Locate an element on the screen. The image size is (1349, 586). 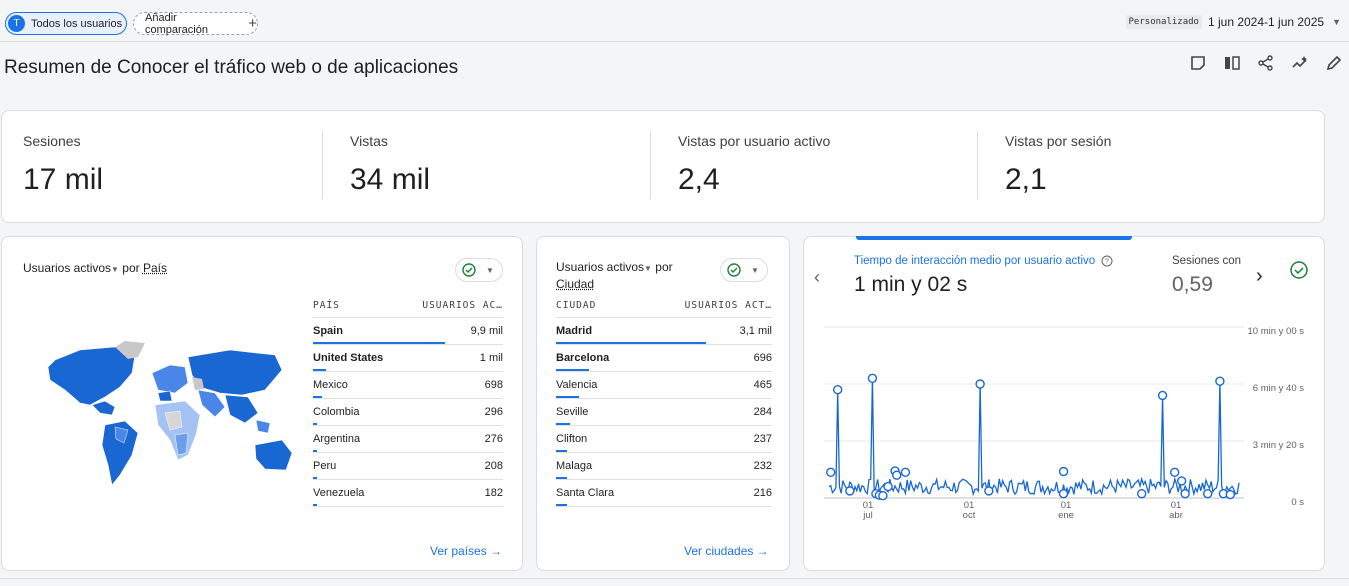
kpi-views-per-session: Vistas por sesión 2,1 is located at coordinates (1058, 165).